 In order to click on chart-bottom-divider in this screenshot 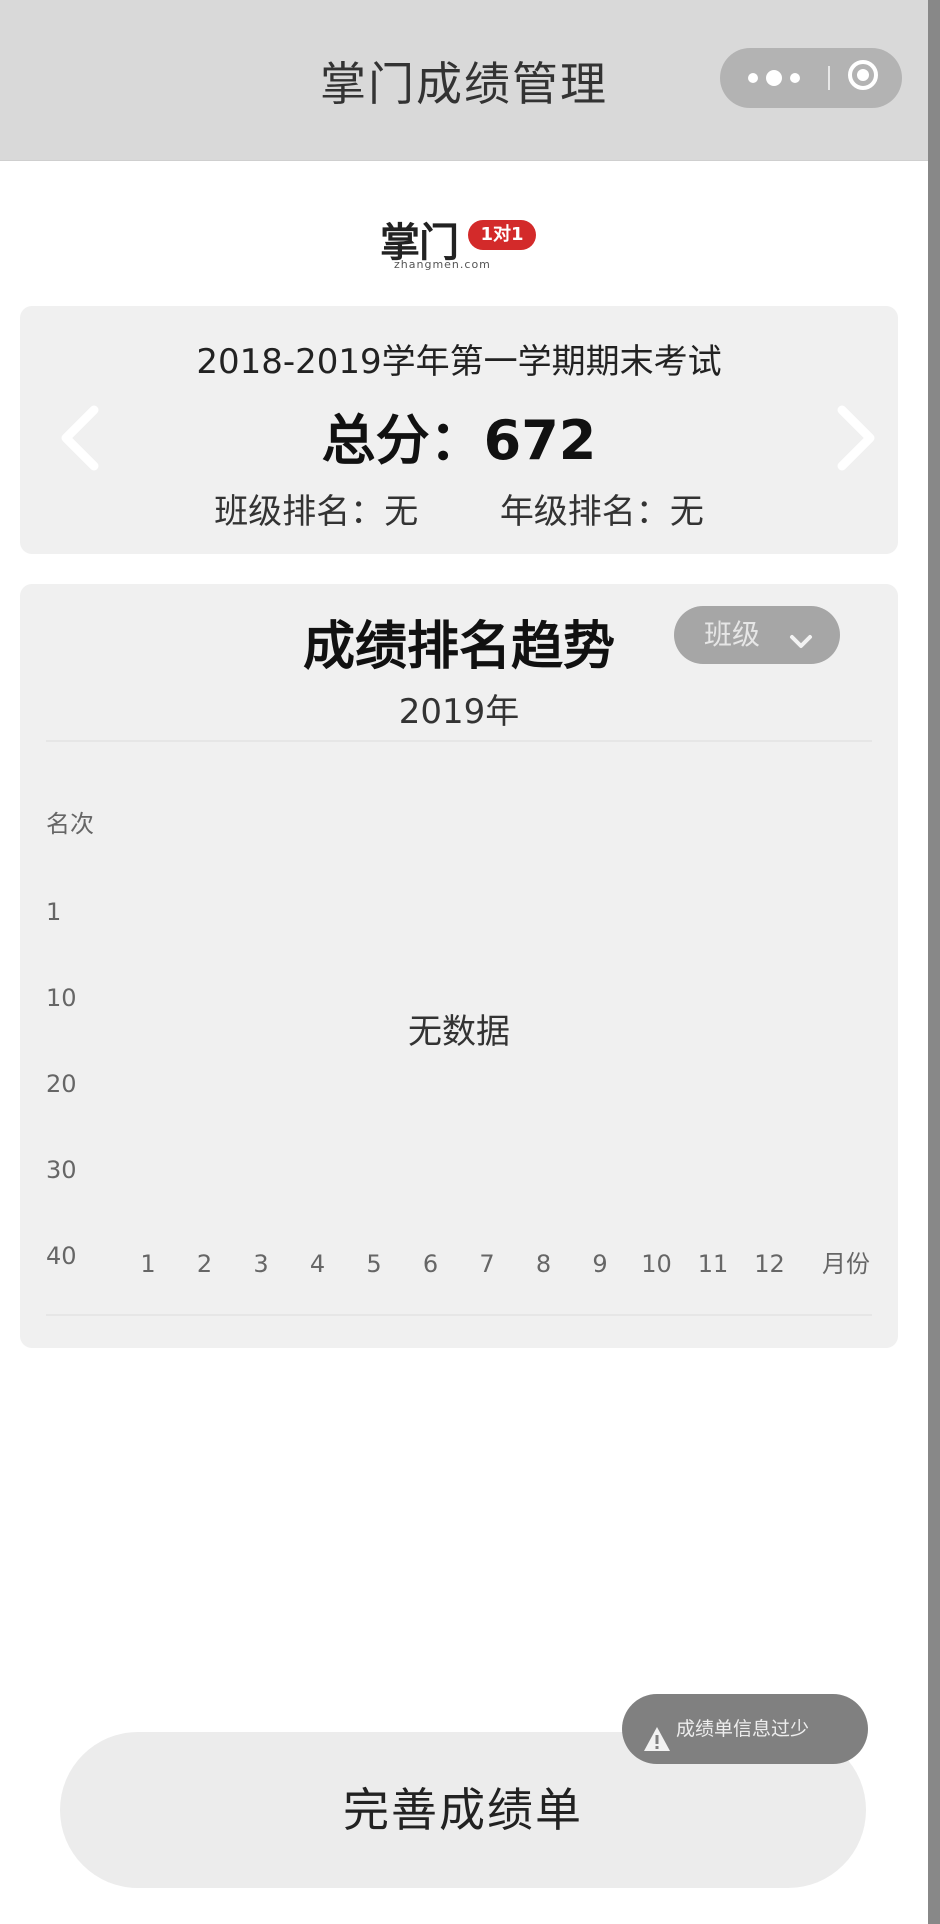, I will do `click(459, 1315)`.